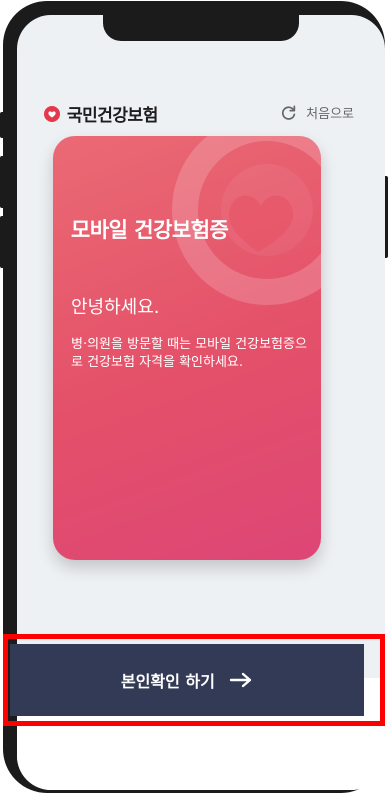  What do you see at coordinates (150, 230) in the screenshot?
I see `card-title: 모바일 건강보험증` at bounding box center [150, 230].